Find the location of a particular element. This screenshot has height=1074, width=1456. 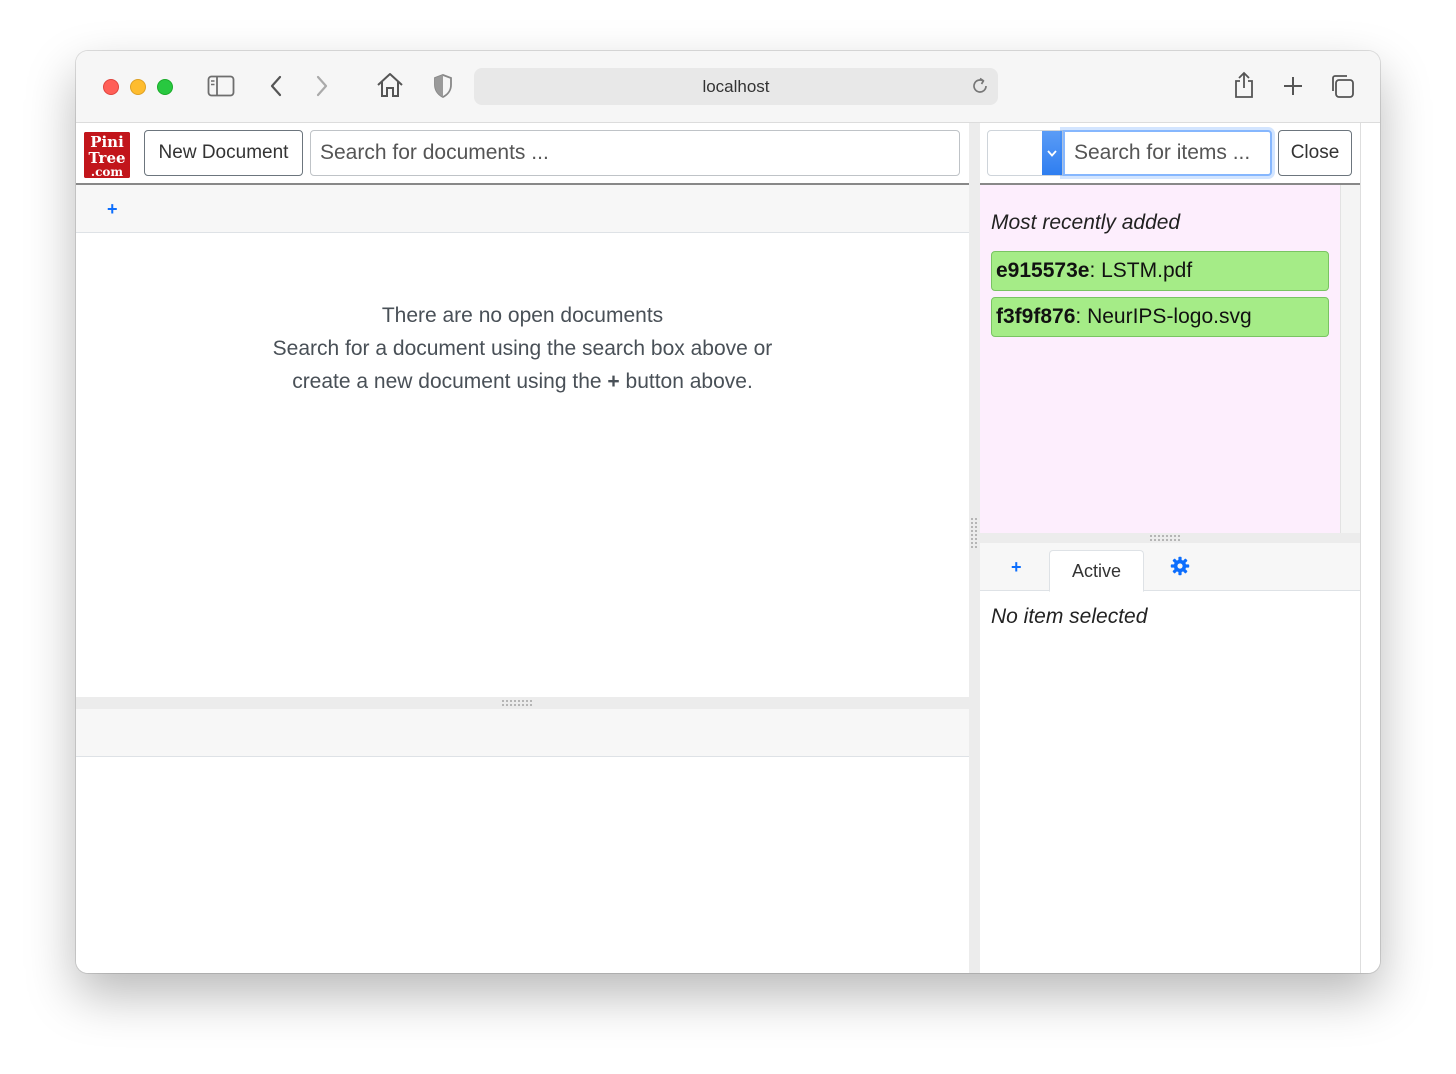

vertical-splitter is located at coordinates (974, 548).